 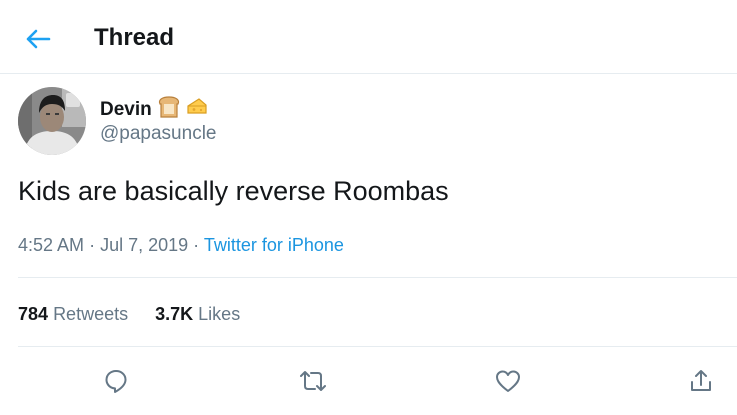 What do you see at coordinates (274, 245) in the screenshot?
I see `tweet-source-link: Twitter for iPhone` at bounding box center [274, 245].